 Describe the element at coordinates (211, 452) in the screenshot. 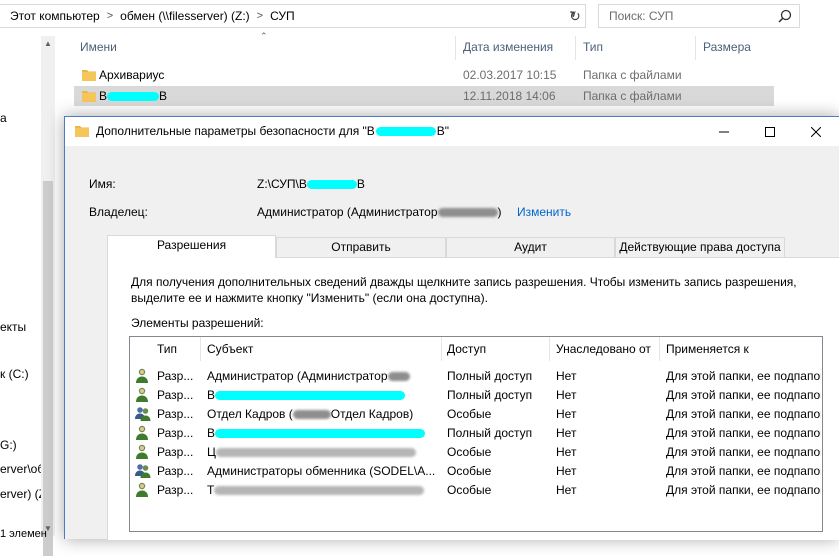

I see `row-subject-text: Ц` at that location.